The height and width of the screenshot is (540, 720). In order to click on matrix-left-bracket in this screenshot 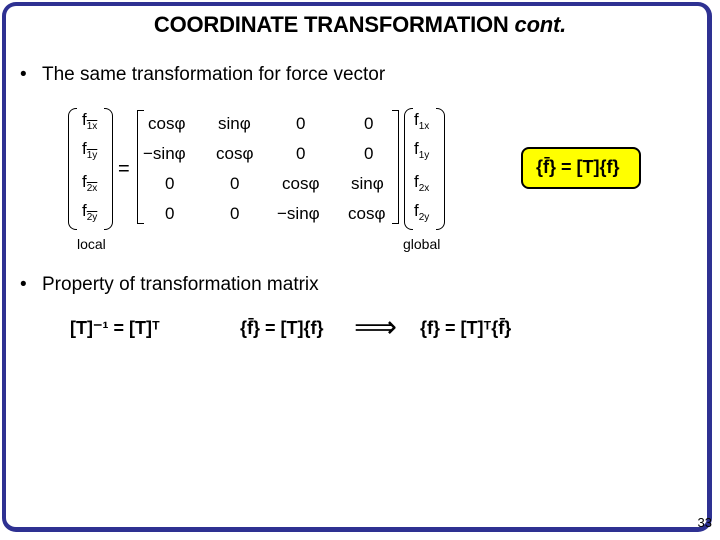, I will do `click(140, 167)`.